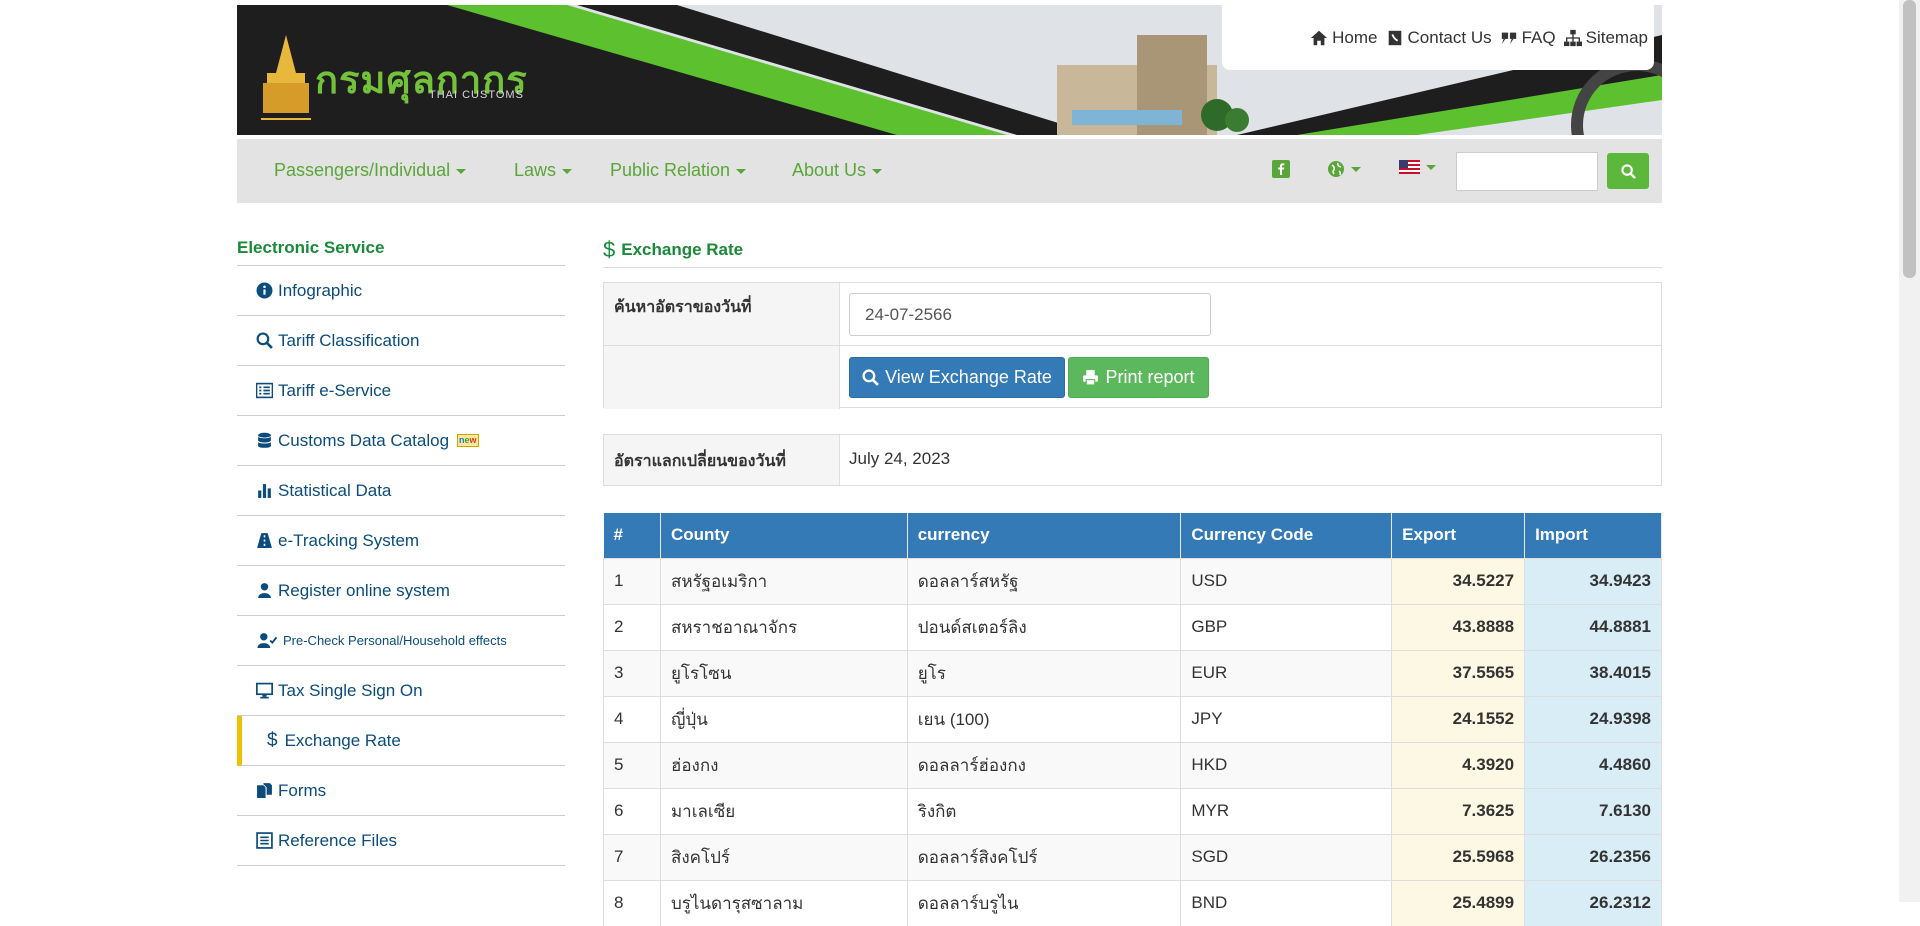 Image resolution: width=1920 pixels, height=926 pixels. What do you see at coordinates (264, 491) in the screenshot?
I see `bar-chart-icon` at bounding box center [264, 491].